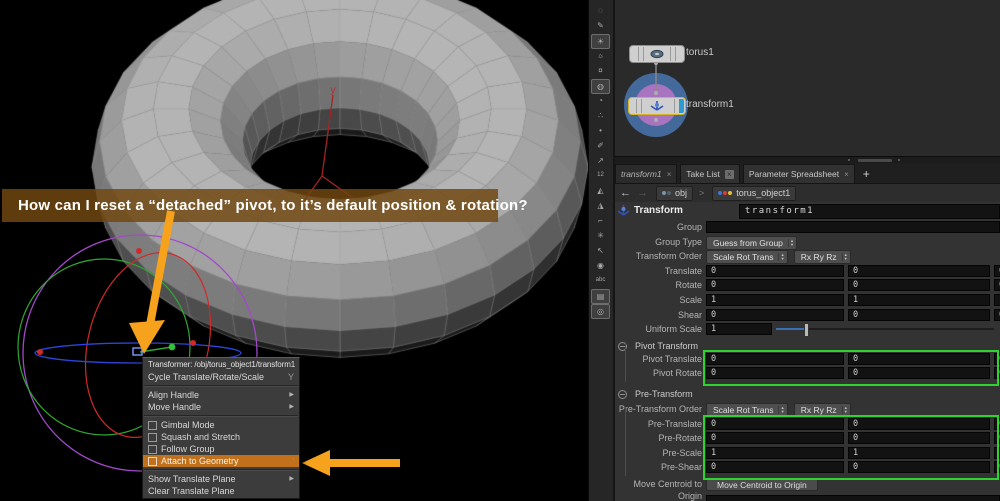 The height and width of the screenshot is (501, 1000). I want to click on snap-points-icon: ✳, so click(600, 235).